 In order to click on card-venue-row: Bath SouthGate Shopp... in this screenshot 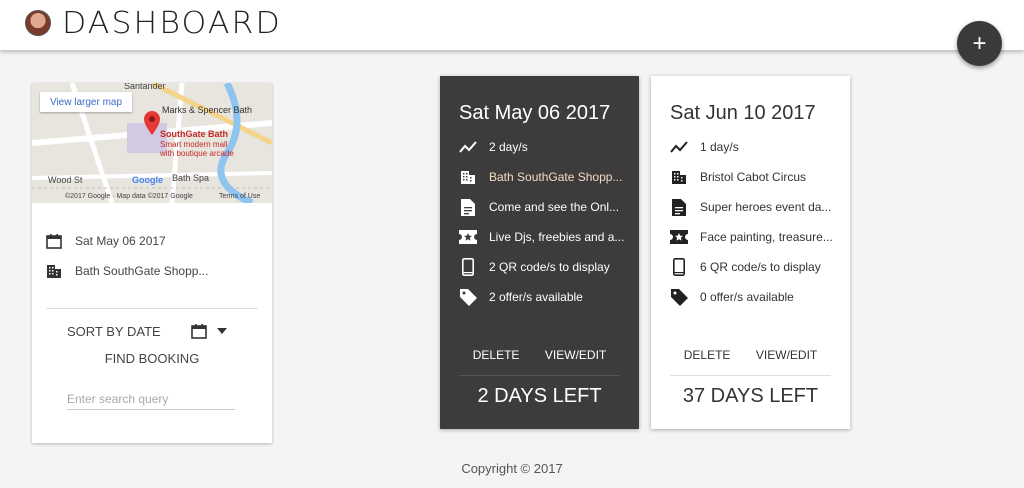, I will do `click(544, 177)`.